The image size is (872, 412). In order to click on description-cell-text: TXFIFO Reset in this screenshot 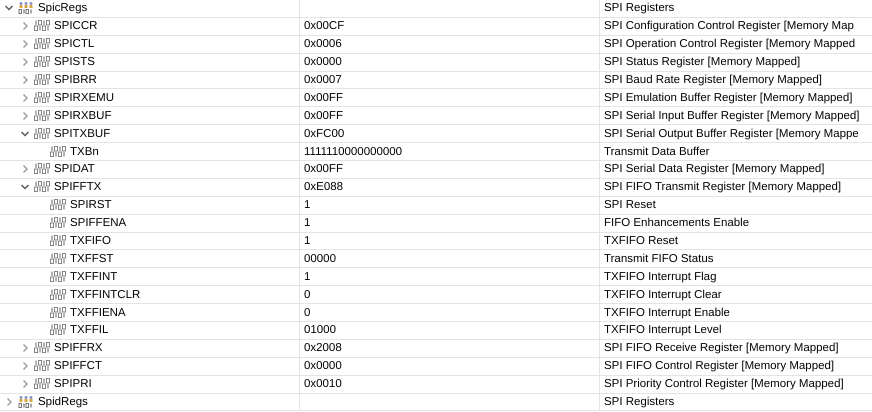, I will do `click(641, 242)`.